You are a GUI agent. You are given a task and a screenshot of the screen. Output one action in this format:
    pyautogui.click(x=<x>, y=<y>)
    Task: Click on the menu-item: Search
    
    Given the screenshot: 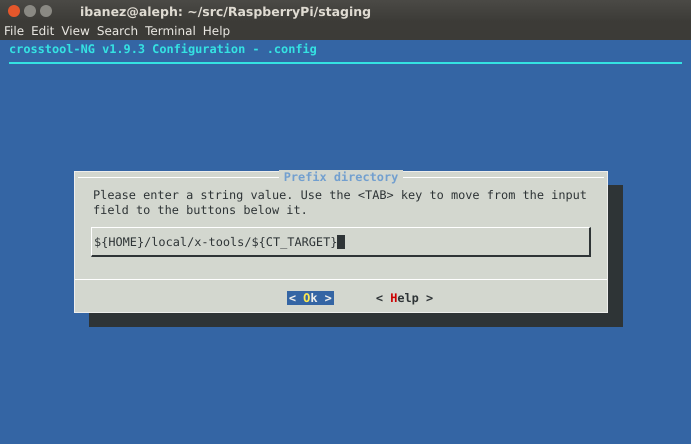 What is the action you would take?
    pyautogui.click(x=117, y=31)
    